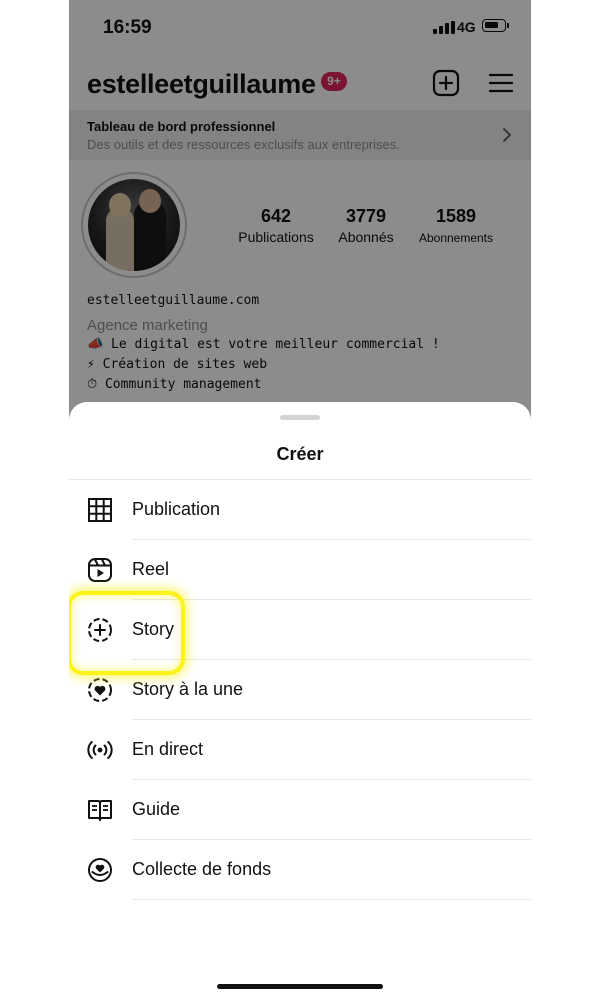 Image resolution: width=600 pixels, height=1000 pixels. Describe the element at coordinates (151, 569) in the screenshot. I see `menu-item-label: Reel` at that location.